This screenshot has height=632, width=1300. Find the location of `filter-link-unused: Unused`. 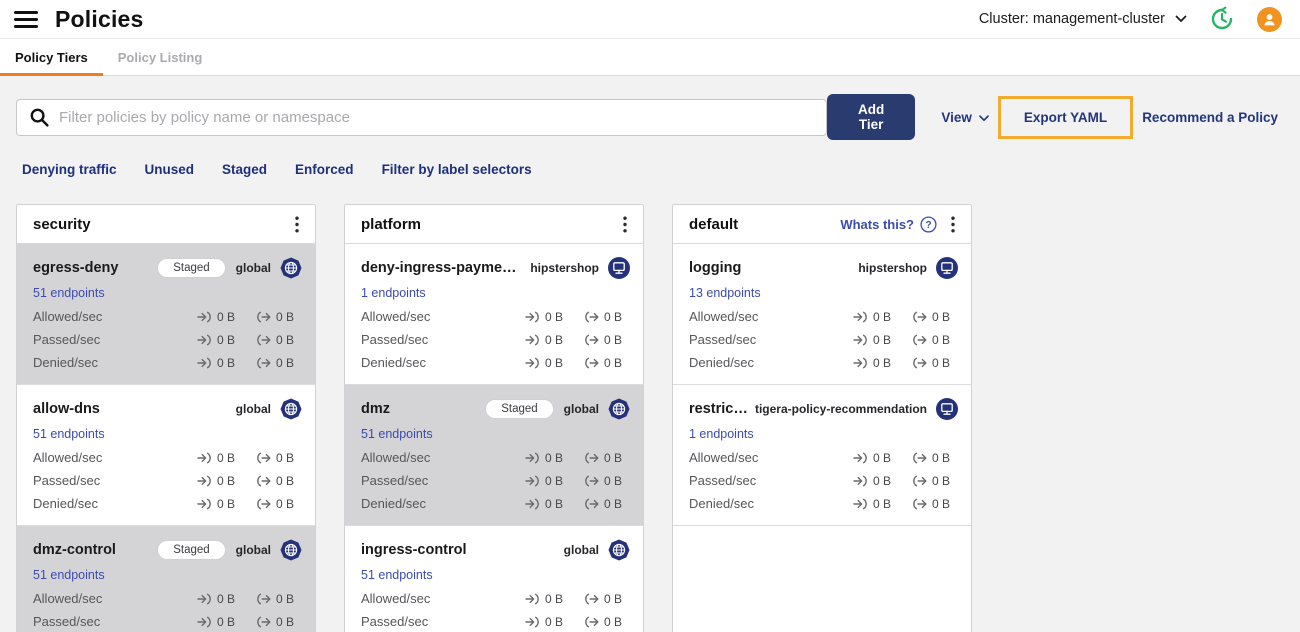

filter-link-unused: Unused is located at coordinates (170, 169).